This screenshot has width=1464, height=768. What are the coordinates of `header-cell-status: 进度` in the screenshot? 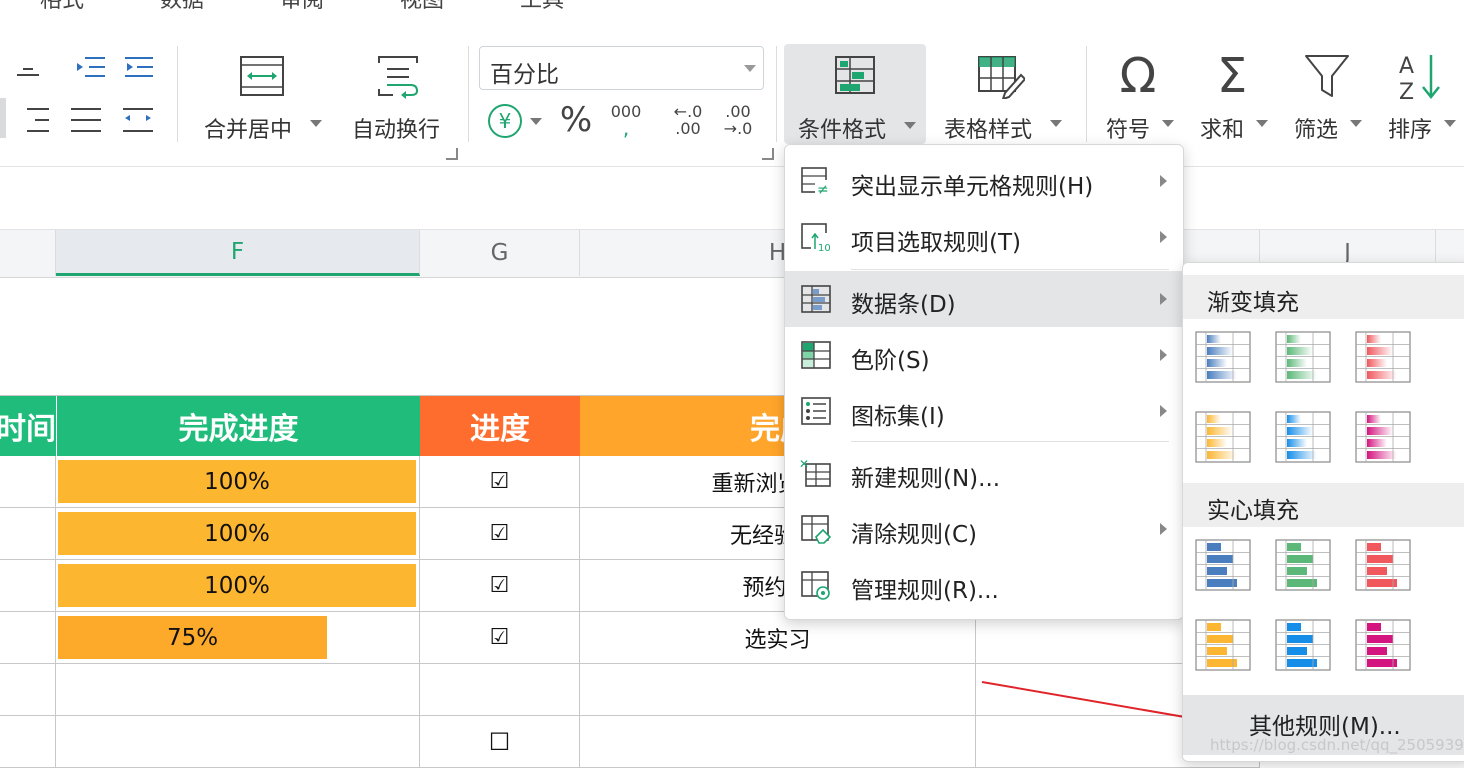 It's located at (500, 426).